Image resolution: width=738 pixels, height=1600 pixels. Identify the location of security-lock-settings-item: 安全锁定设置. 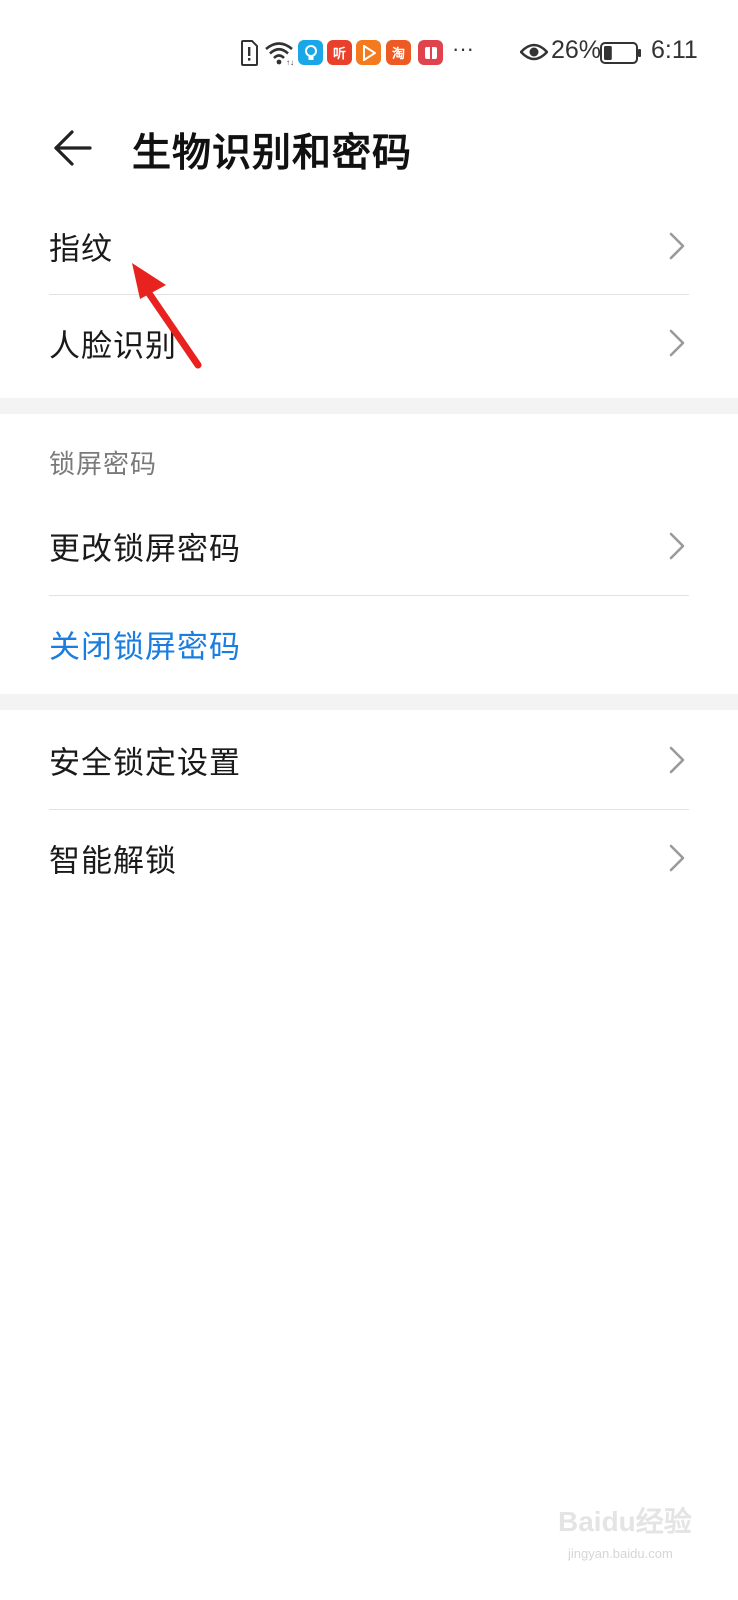
(369, 760).